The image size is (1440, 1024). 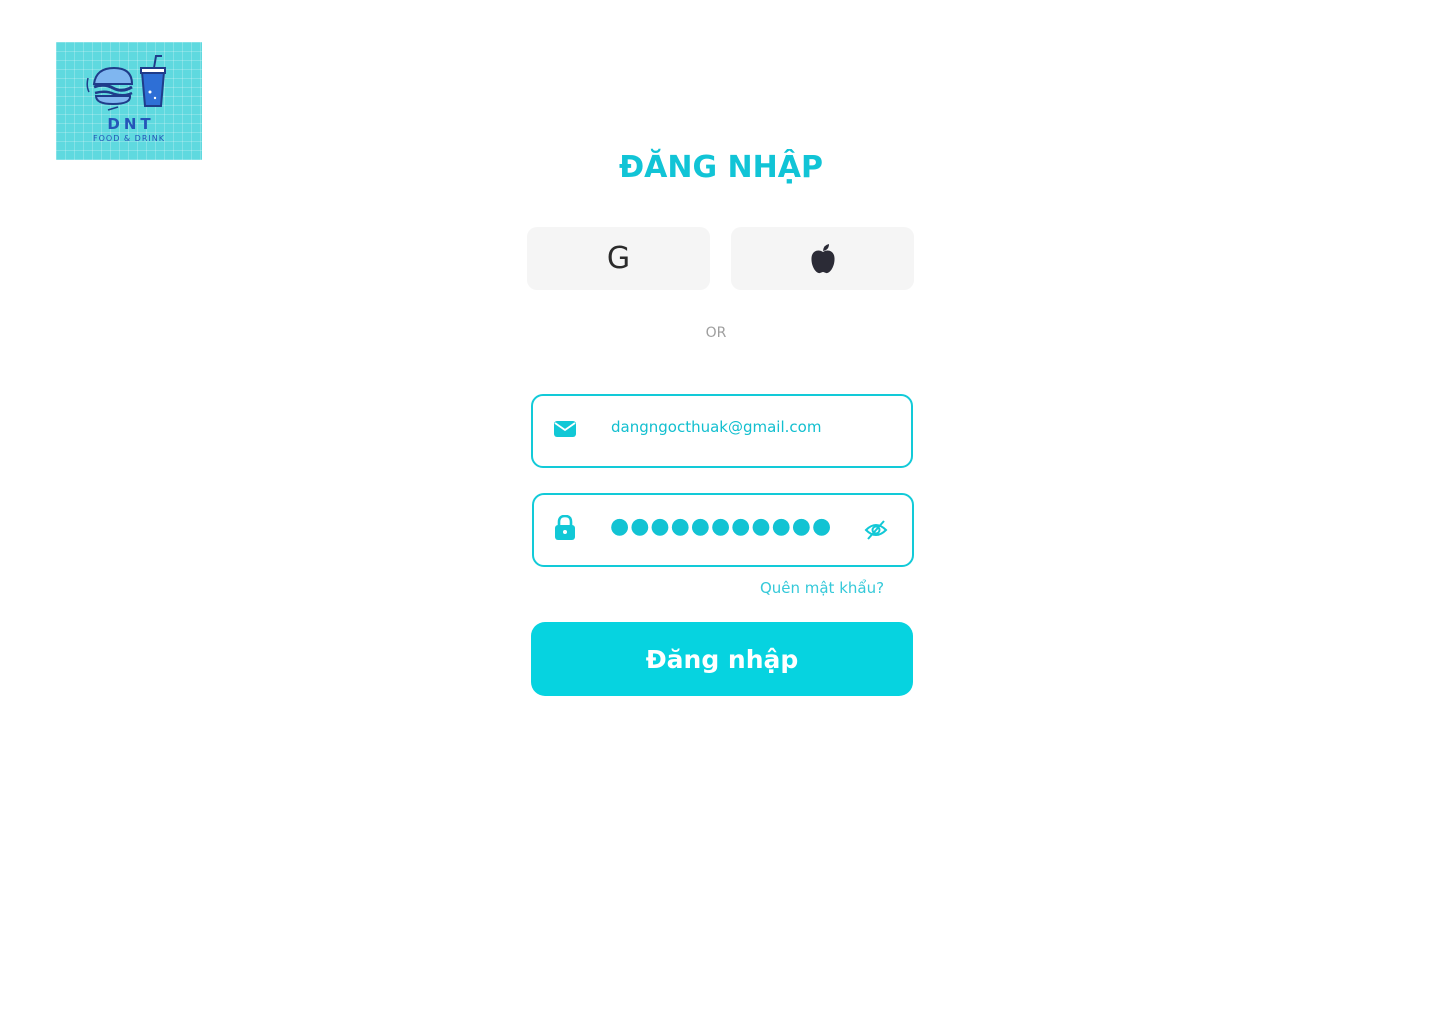 What do you see at coordinates (126, 83) in the screenshot?
I see `burger-and-drink-icon` at bounding box center [126, 83].